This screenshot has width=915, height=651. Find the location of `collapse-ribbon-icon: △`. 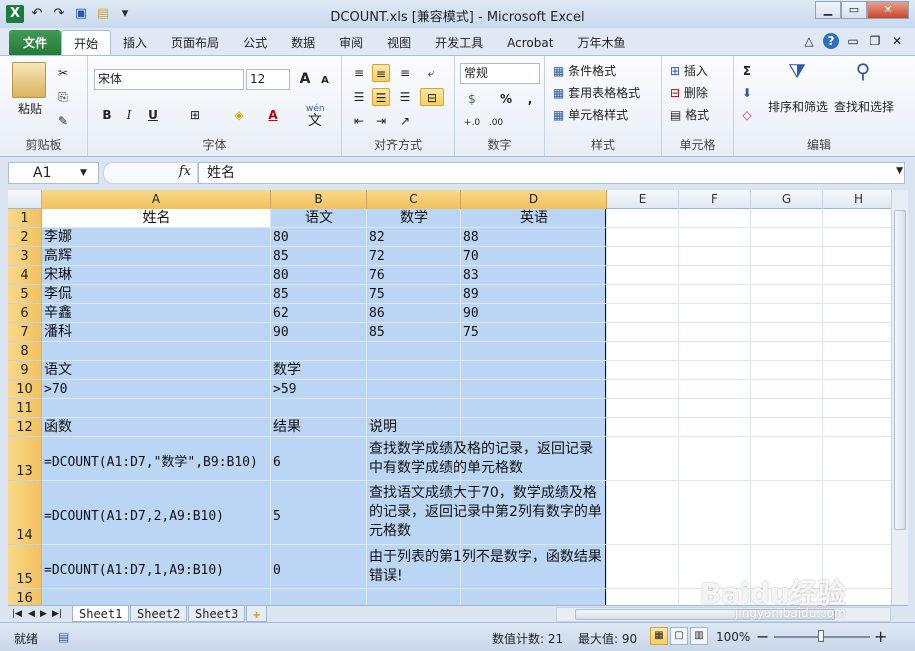

collapse-ribbon-icon: △ is located at coordinates (809, 41).